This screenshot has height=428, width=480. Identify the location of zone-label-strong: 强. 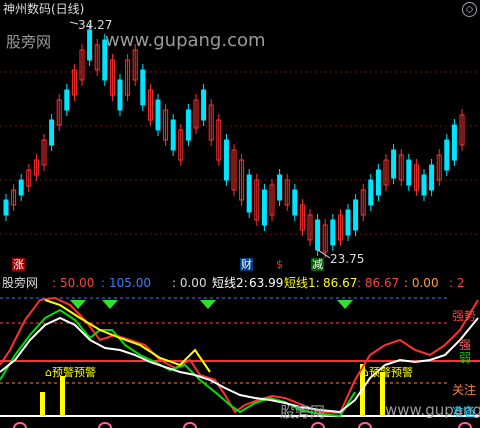
(465, 345).